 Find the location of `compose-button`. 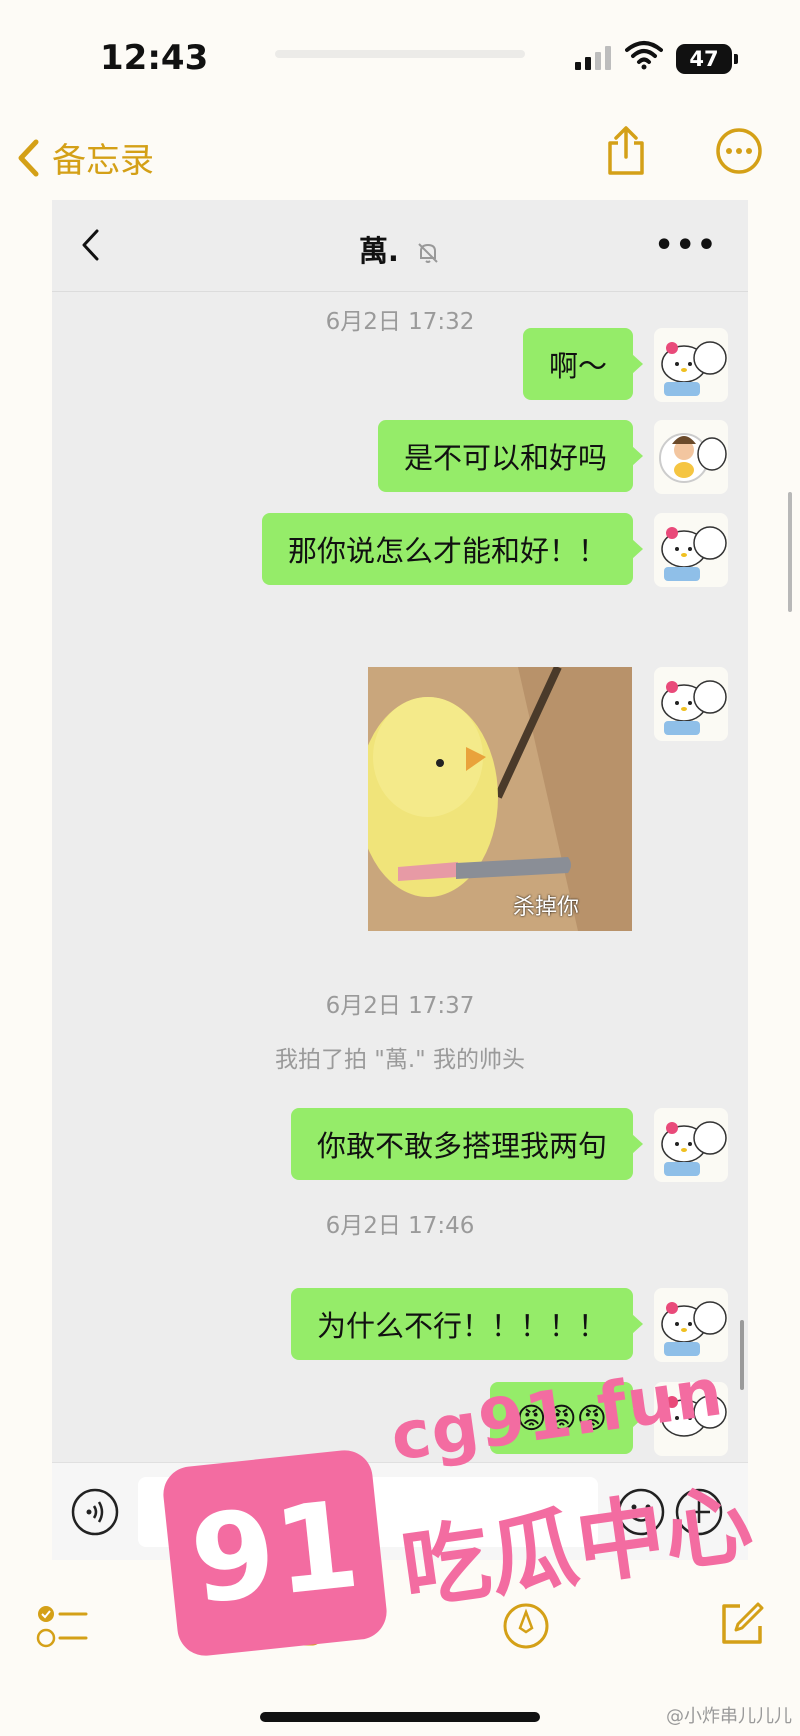

compose-button is located at coordinates (742, 1626).